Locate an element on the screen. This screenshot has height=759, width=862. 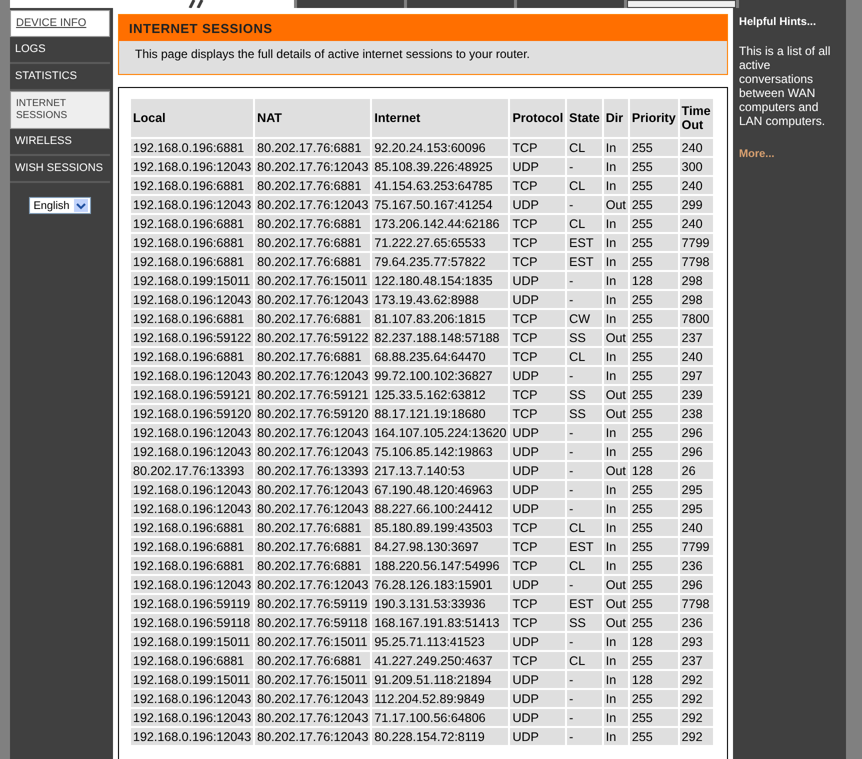
sidebar-item: DEVICE INFO is located at coordinates (60, 23).